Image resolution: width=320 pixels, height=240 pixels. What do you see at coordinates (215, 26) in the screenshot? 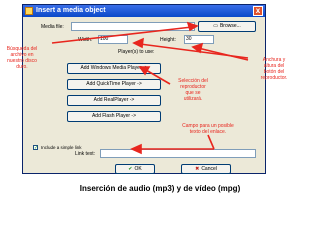
I see `folder-icon: ▭` at bounding box center [215, 26].